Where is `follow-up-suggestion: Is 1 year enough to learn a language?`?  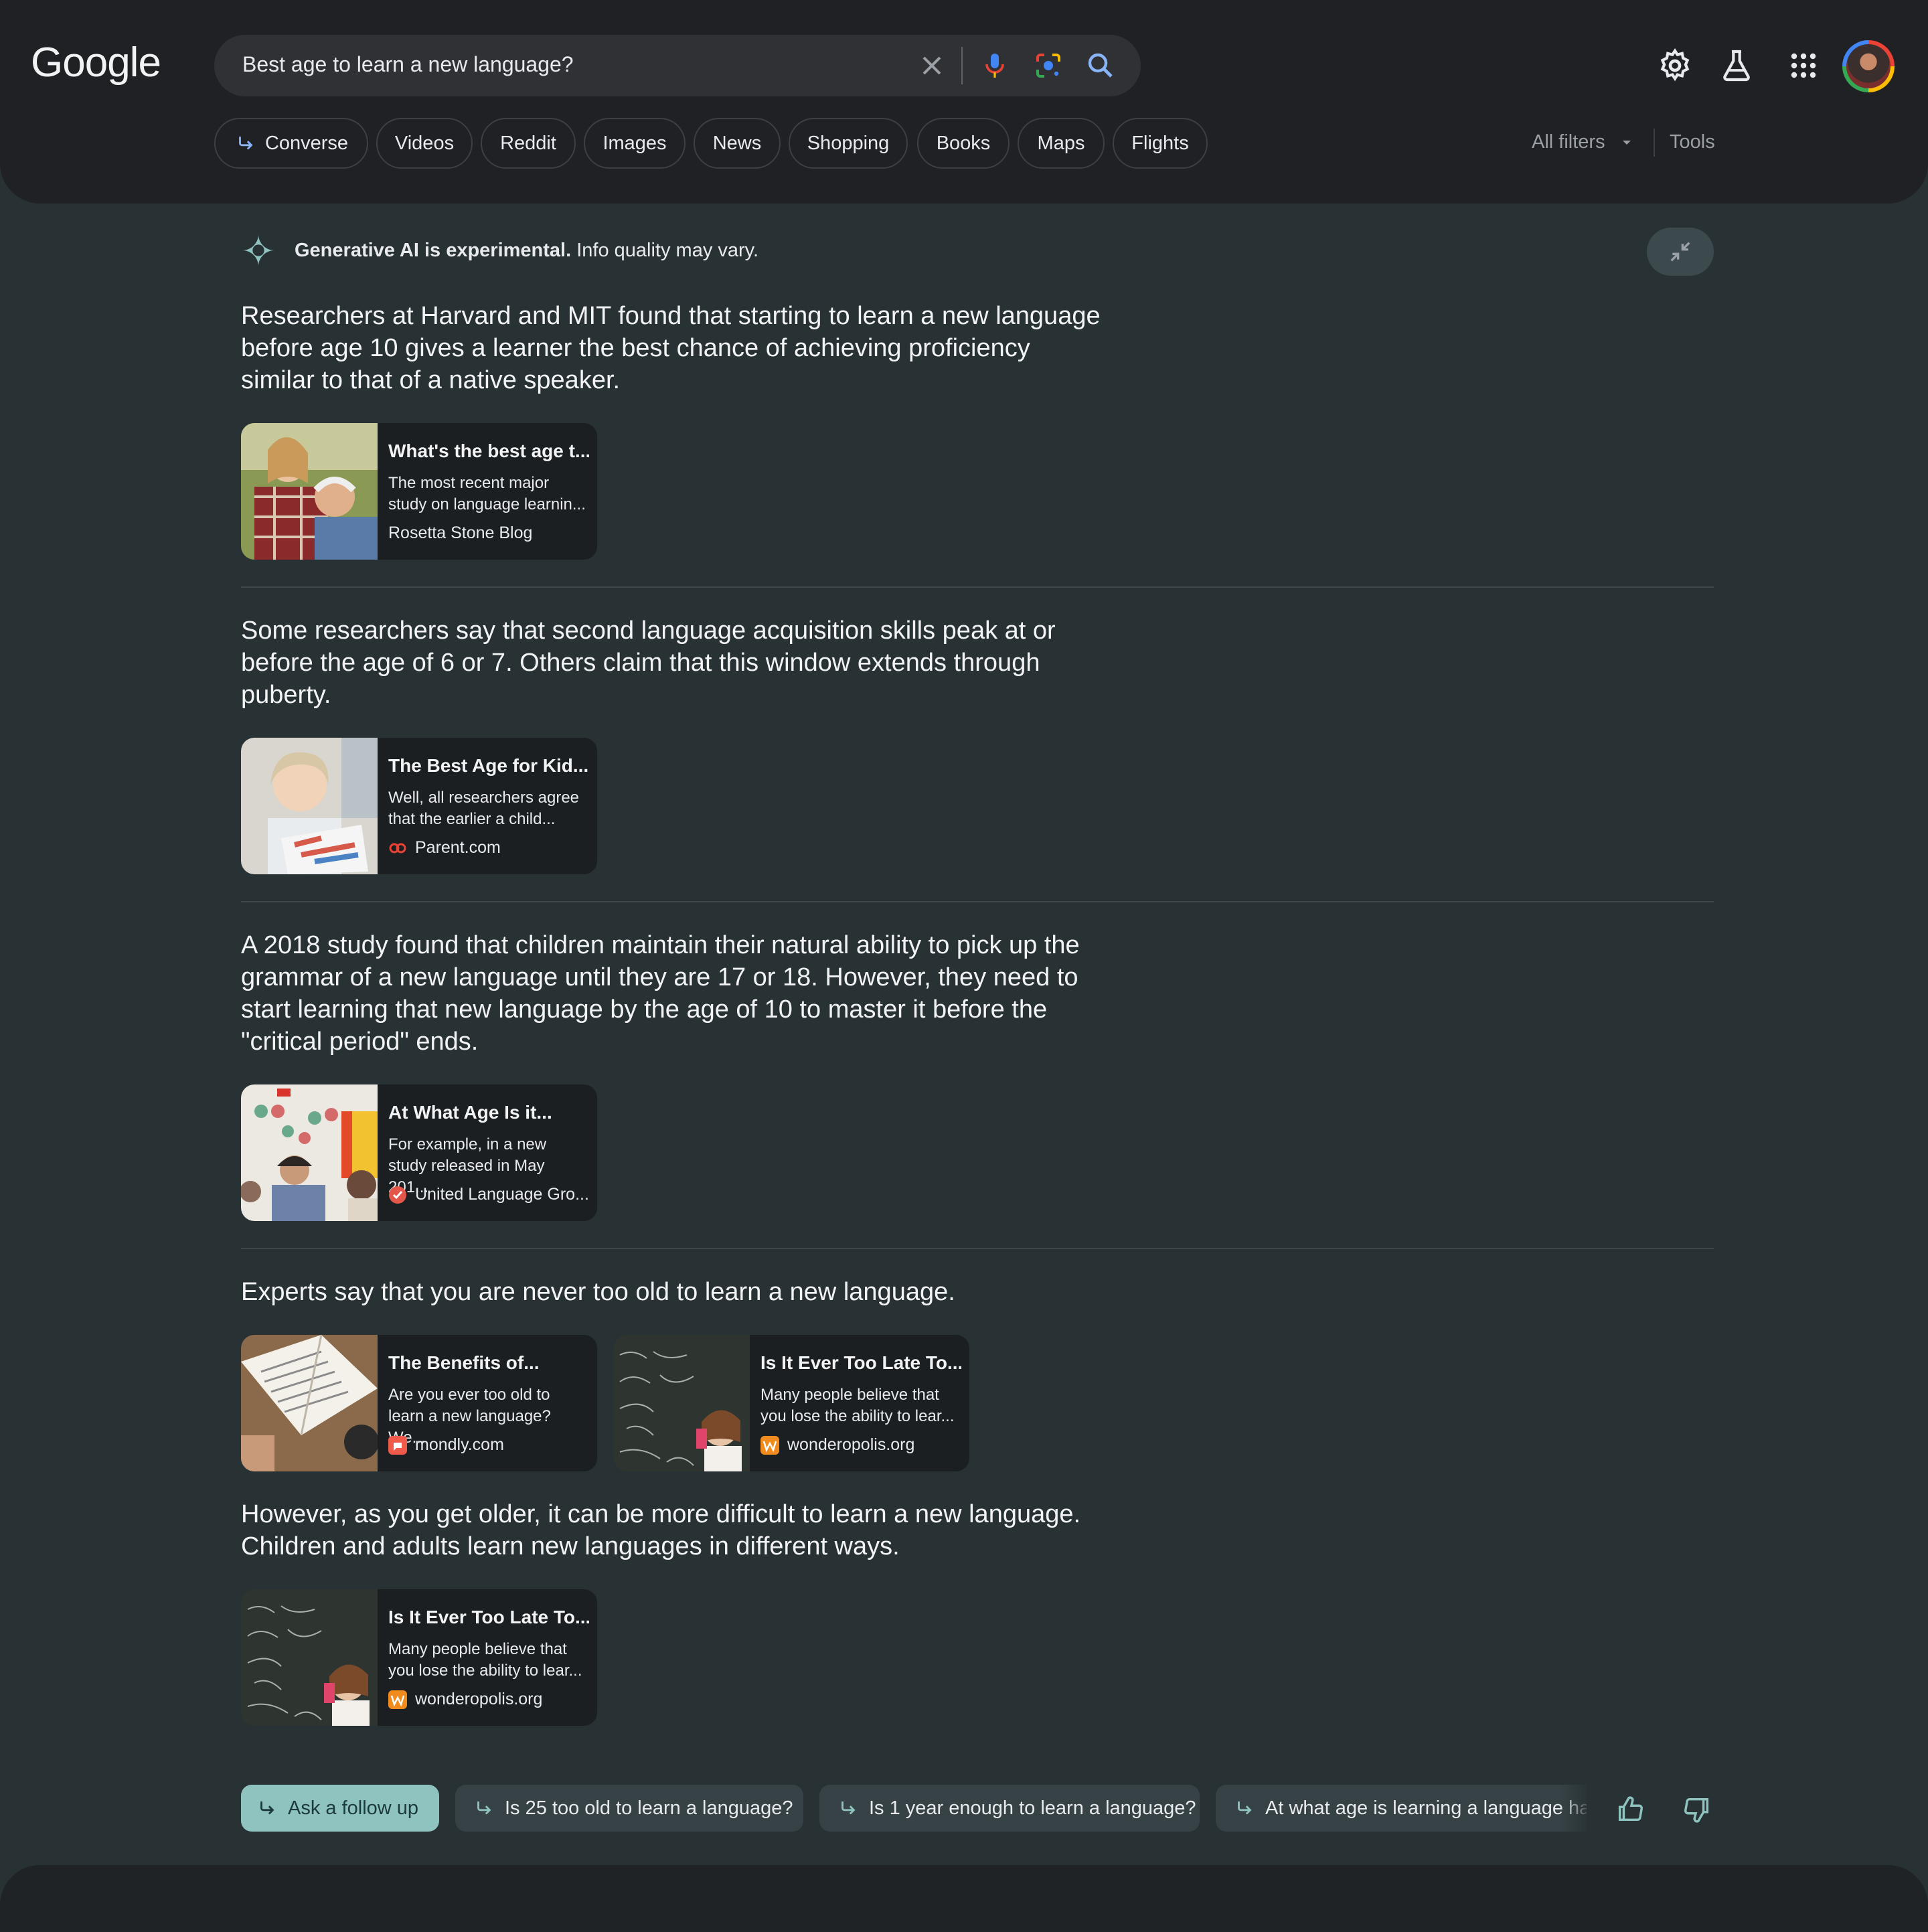 follow-up-suggestion: Is 1 year enough to learn a language? is located at coordinates (1009, 1809).